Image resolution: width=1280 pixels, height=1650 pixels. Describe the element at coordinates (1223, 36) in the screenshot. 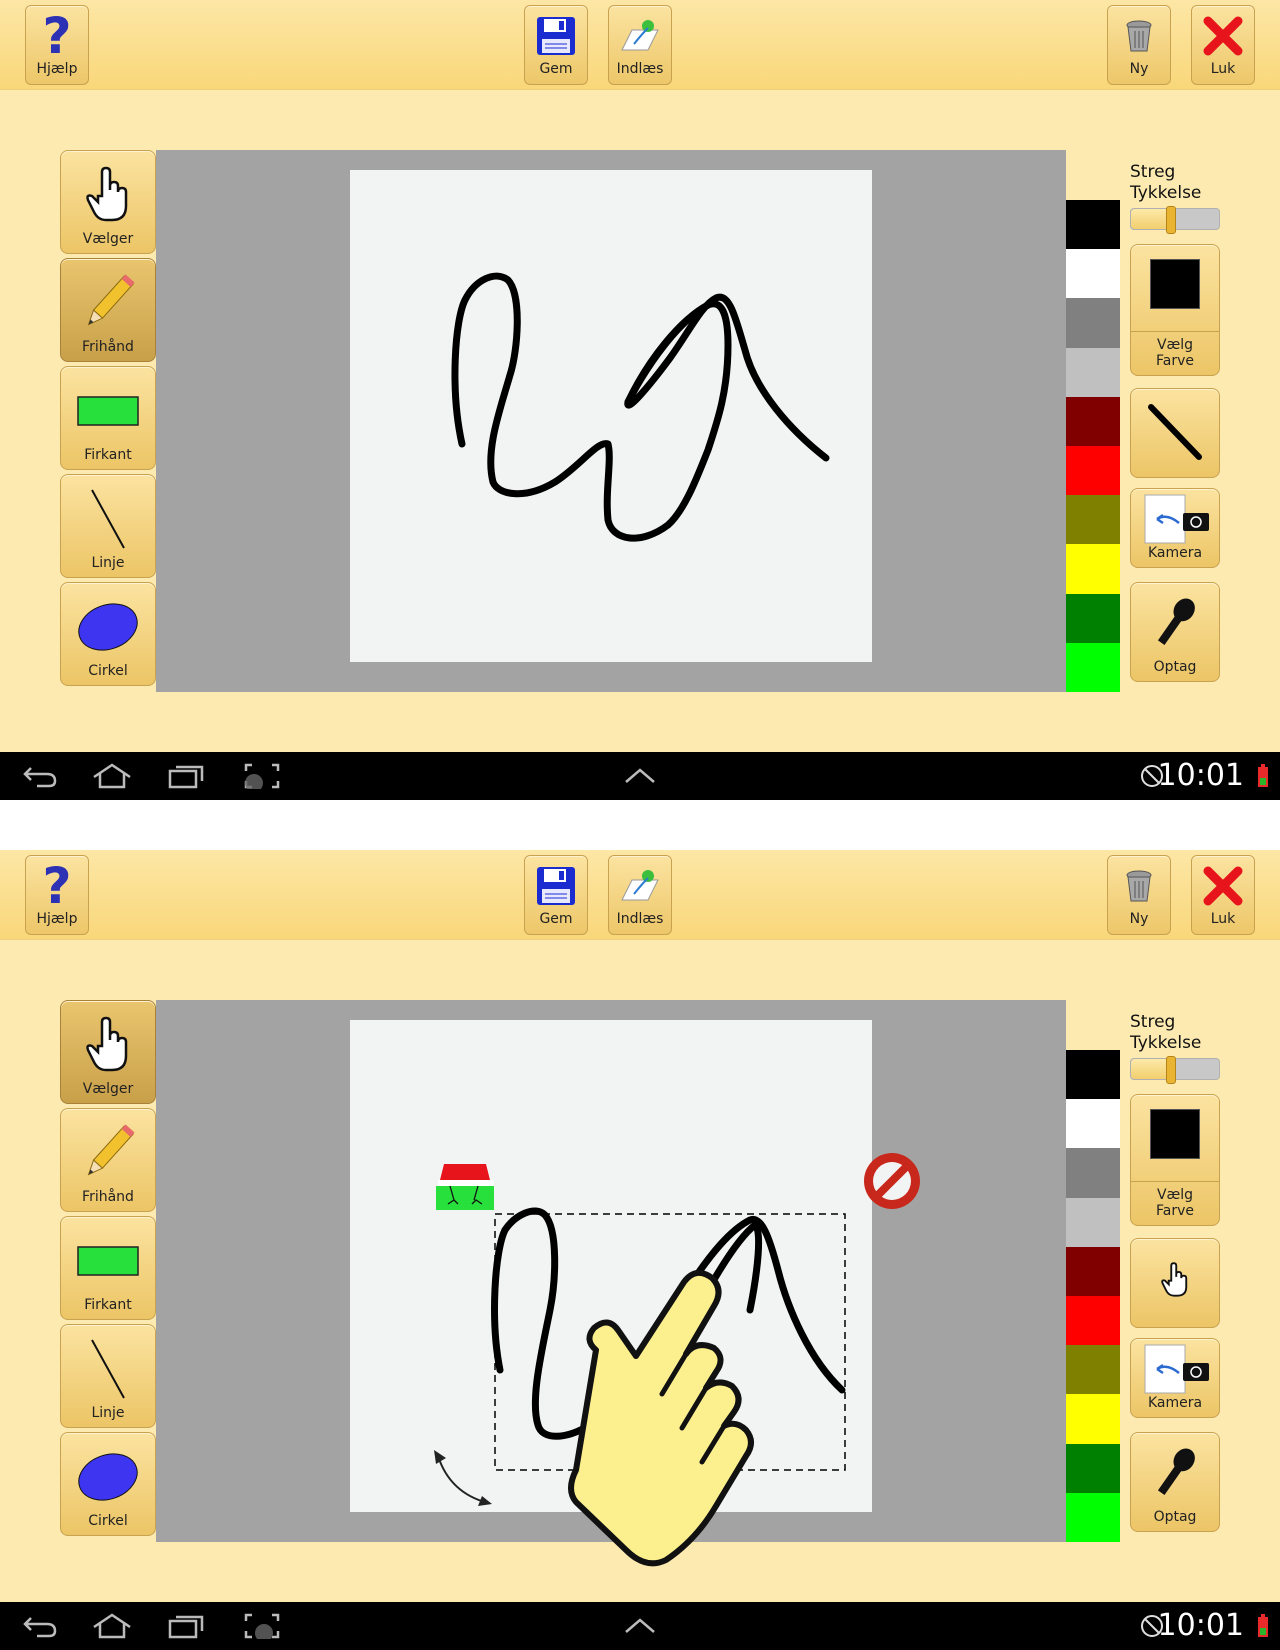

I see `close-icon` at that location.